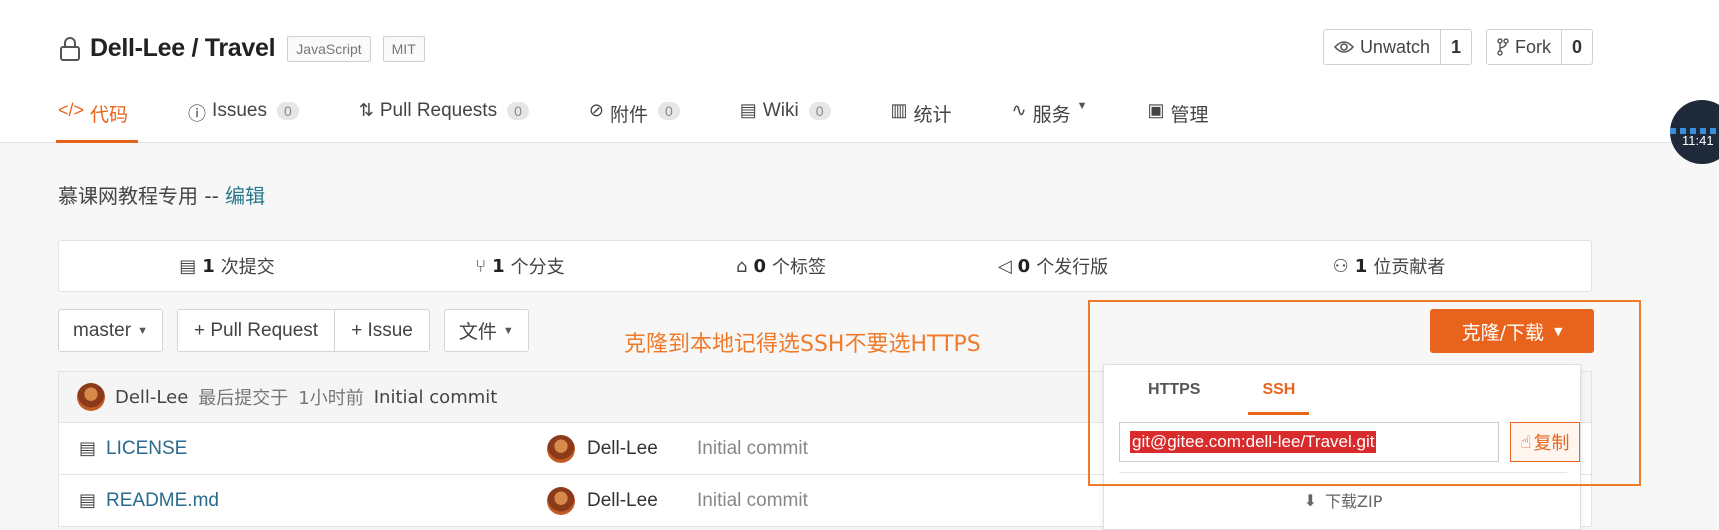 The height and width of the screenshot is (530, 1719). I want to click on lock-icon, so click(70, 48).